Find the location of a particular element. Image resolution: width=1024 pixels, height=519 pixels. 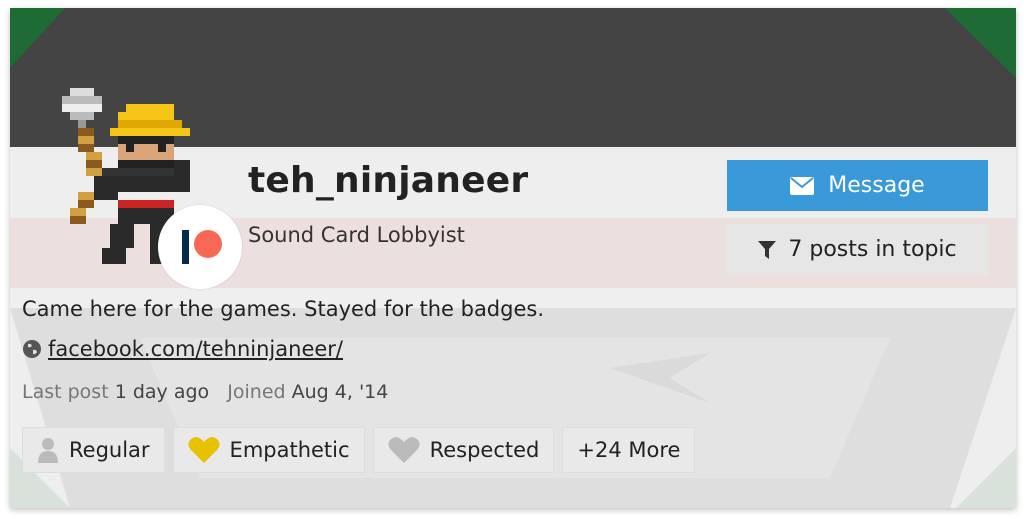

badge-list: Regular Empathetic Respected +24 More is located at coordinates (359, 450).